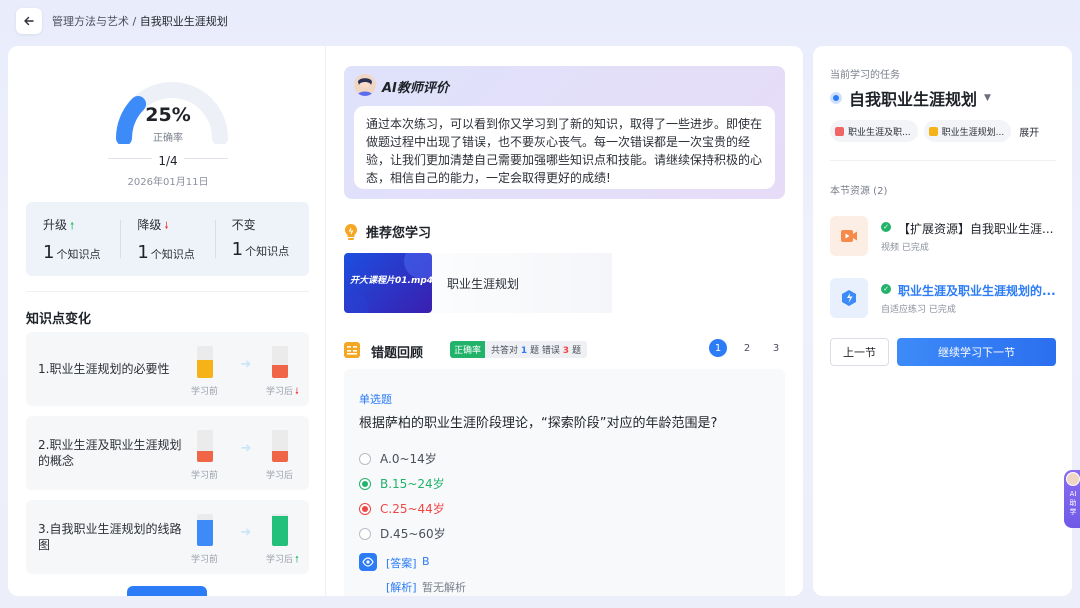 Image resolution: width=1080 pixels, height=608 pixels. What do you see at coordinates (718, 348) in the screenshot?
I see `page-1-button: 1` at bounding box center [718, 348].